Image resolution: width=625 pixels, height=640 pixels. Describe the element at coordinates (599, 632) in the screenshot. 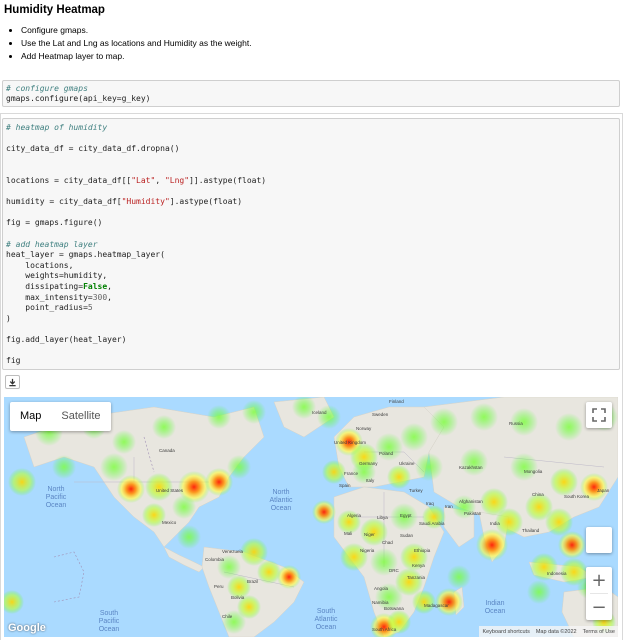

I see `terms-link: Terms of Use` at that location.